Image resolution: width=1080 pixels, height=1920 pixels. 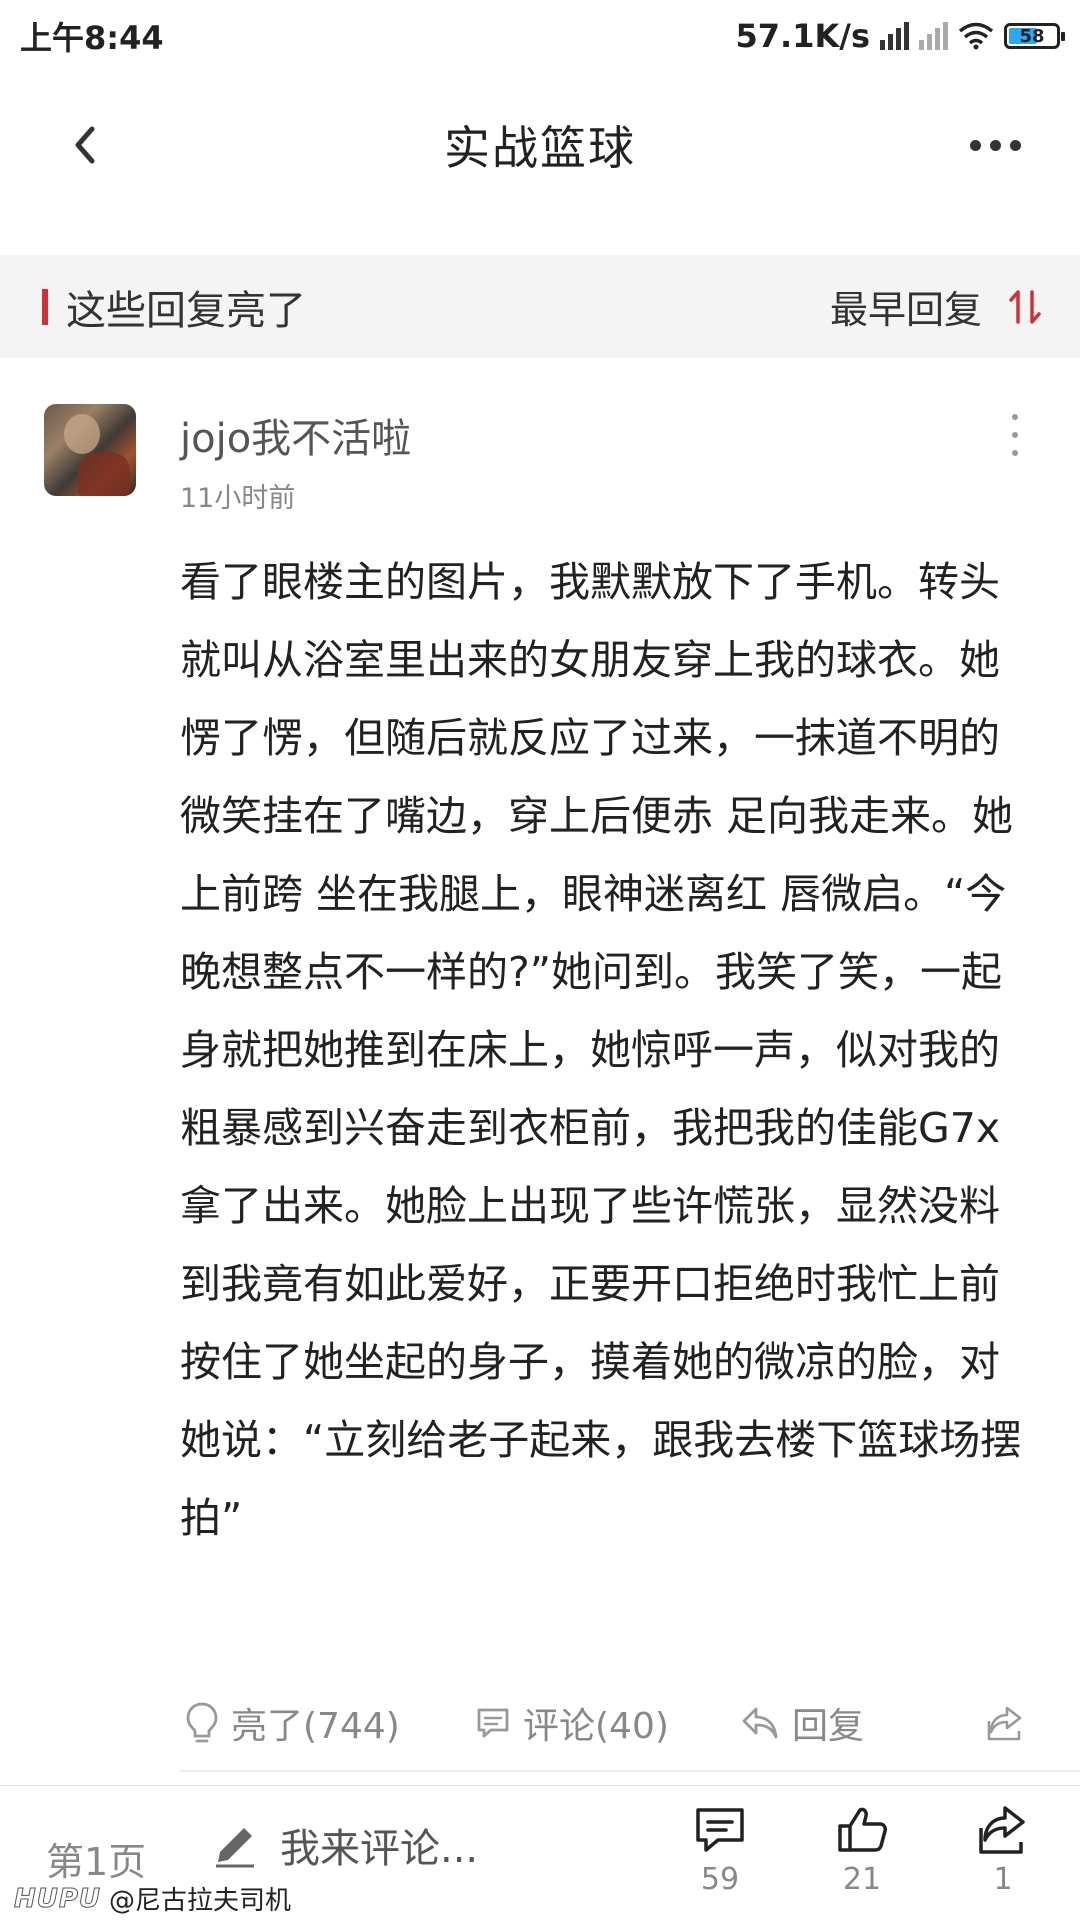 I want to click on post-actions: 亮了(744) 评论(40) 回复, so click(x=610, y=1723).